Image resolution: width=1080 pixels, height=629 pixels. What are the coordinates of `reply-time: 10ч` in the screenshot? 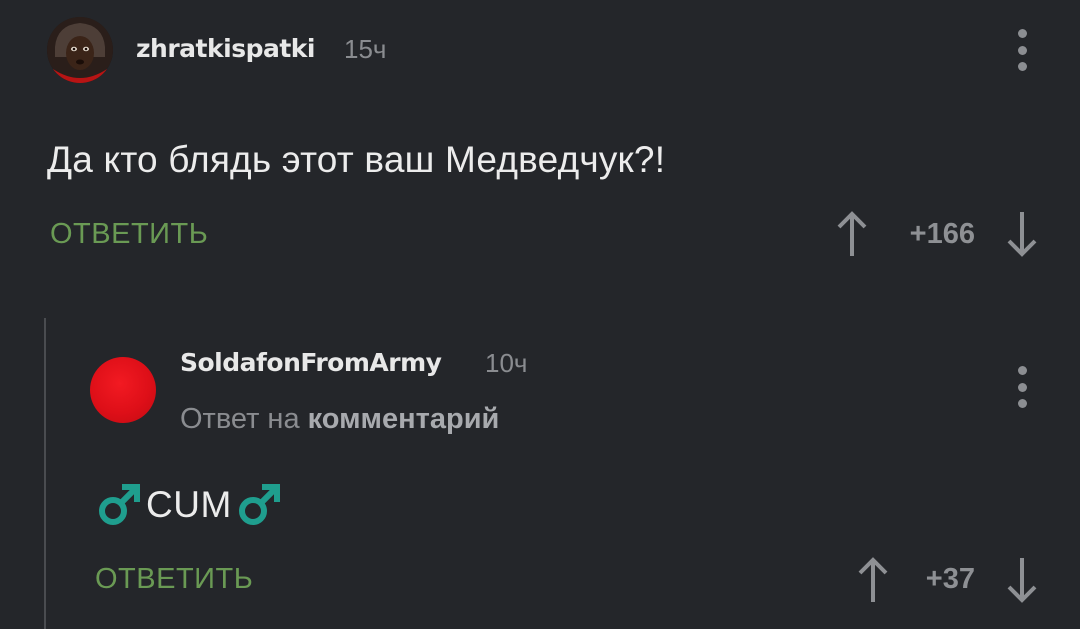 It's located at (506, 363).